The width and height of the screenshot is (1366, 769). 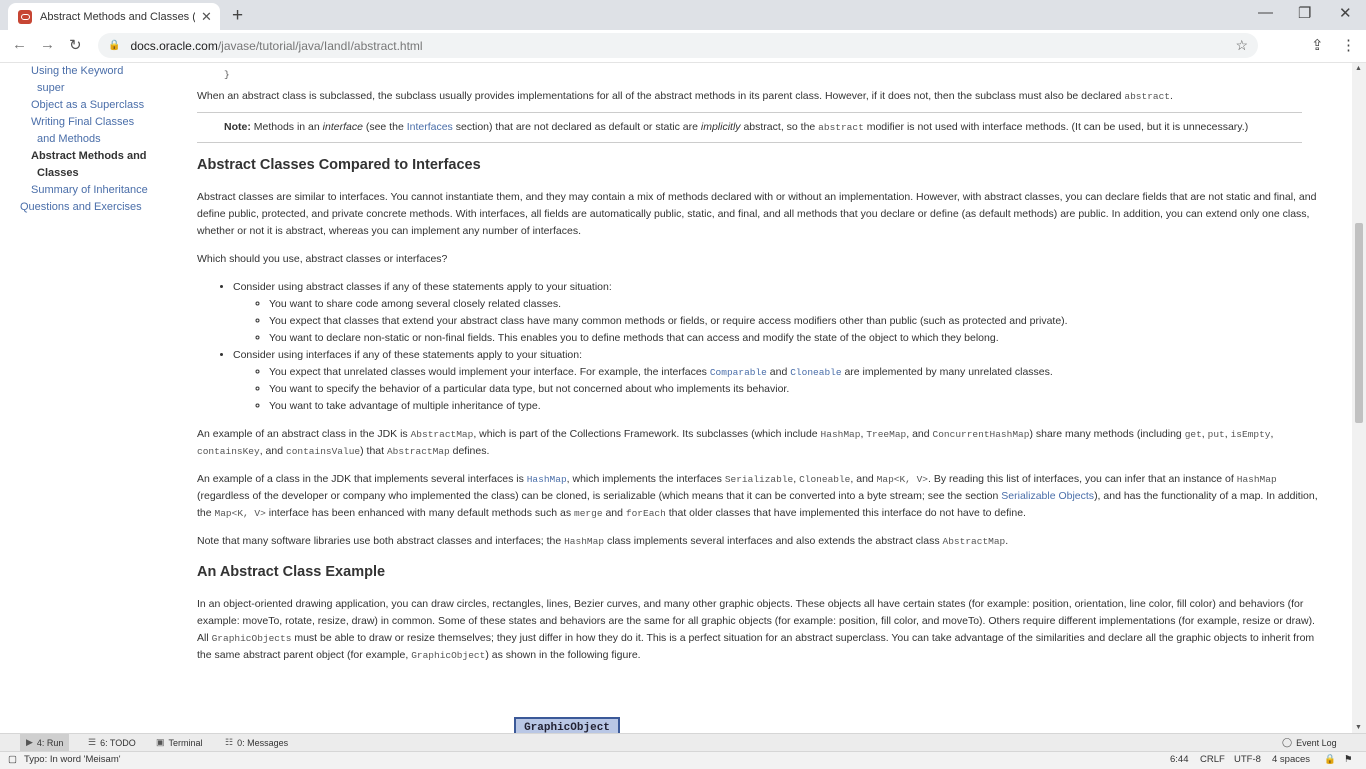 I want to click on sidebar-item-final-classes-2: and Methods, so click(x=87, y=139).